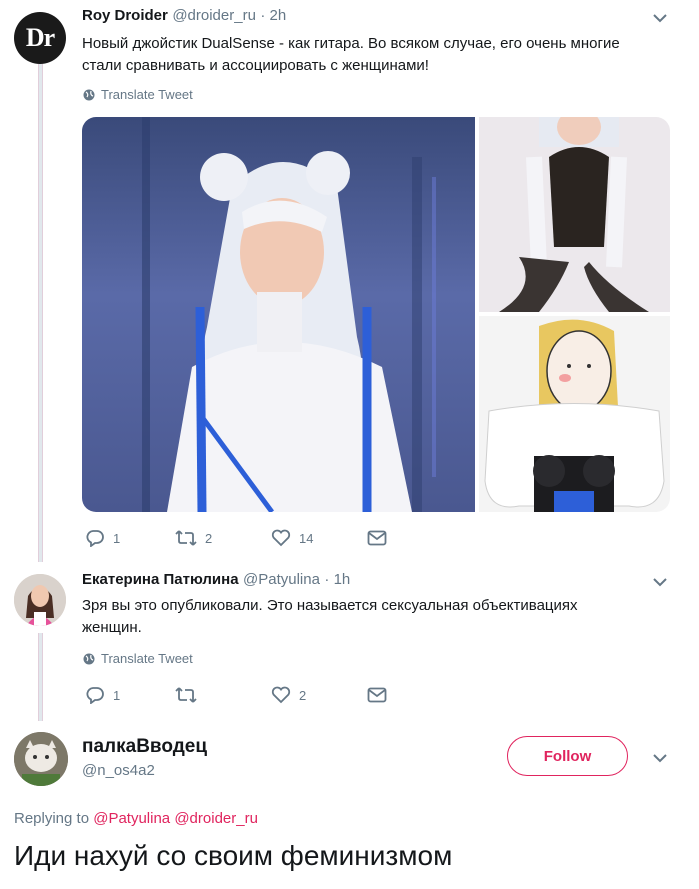 Image resolution: width=699 pixels, height=889 pixels. Describe the element at coordinates (131, 818) in the screenshot. I see `mention-link: @Patyulina` at that location.